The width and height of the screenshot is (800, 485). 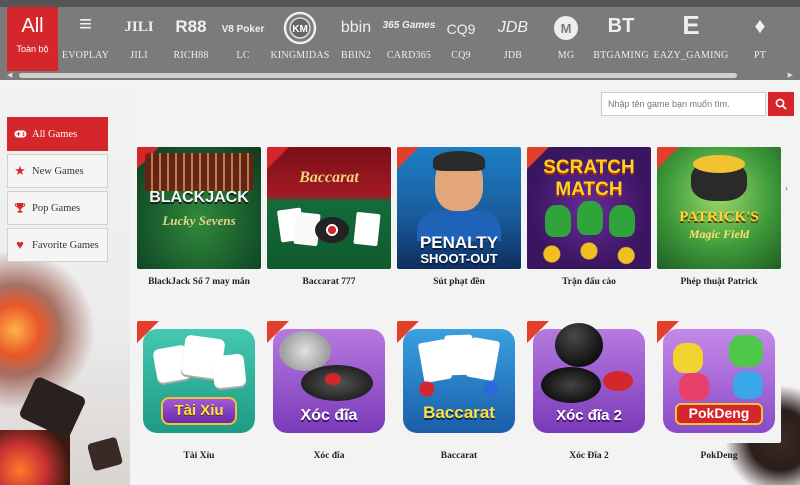 I want to click on provider-card365: 365 Games CARD365, so click(x=409, y=39).